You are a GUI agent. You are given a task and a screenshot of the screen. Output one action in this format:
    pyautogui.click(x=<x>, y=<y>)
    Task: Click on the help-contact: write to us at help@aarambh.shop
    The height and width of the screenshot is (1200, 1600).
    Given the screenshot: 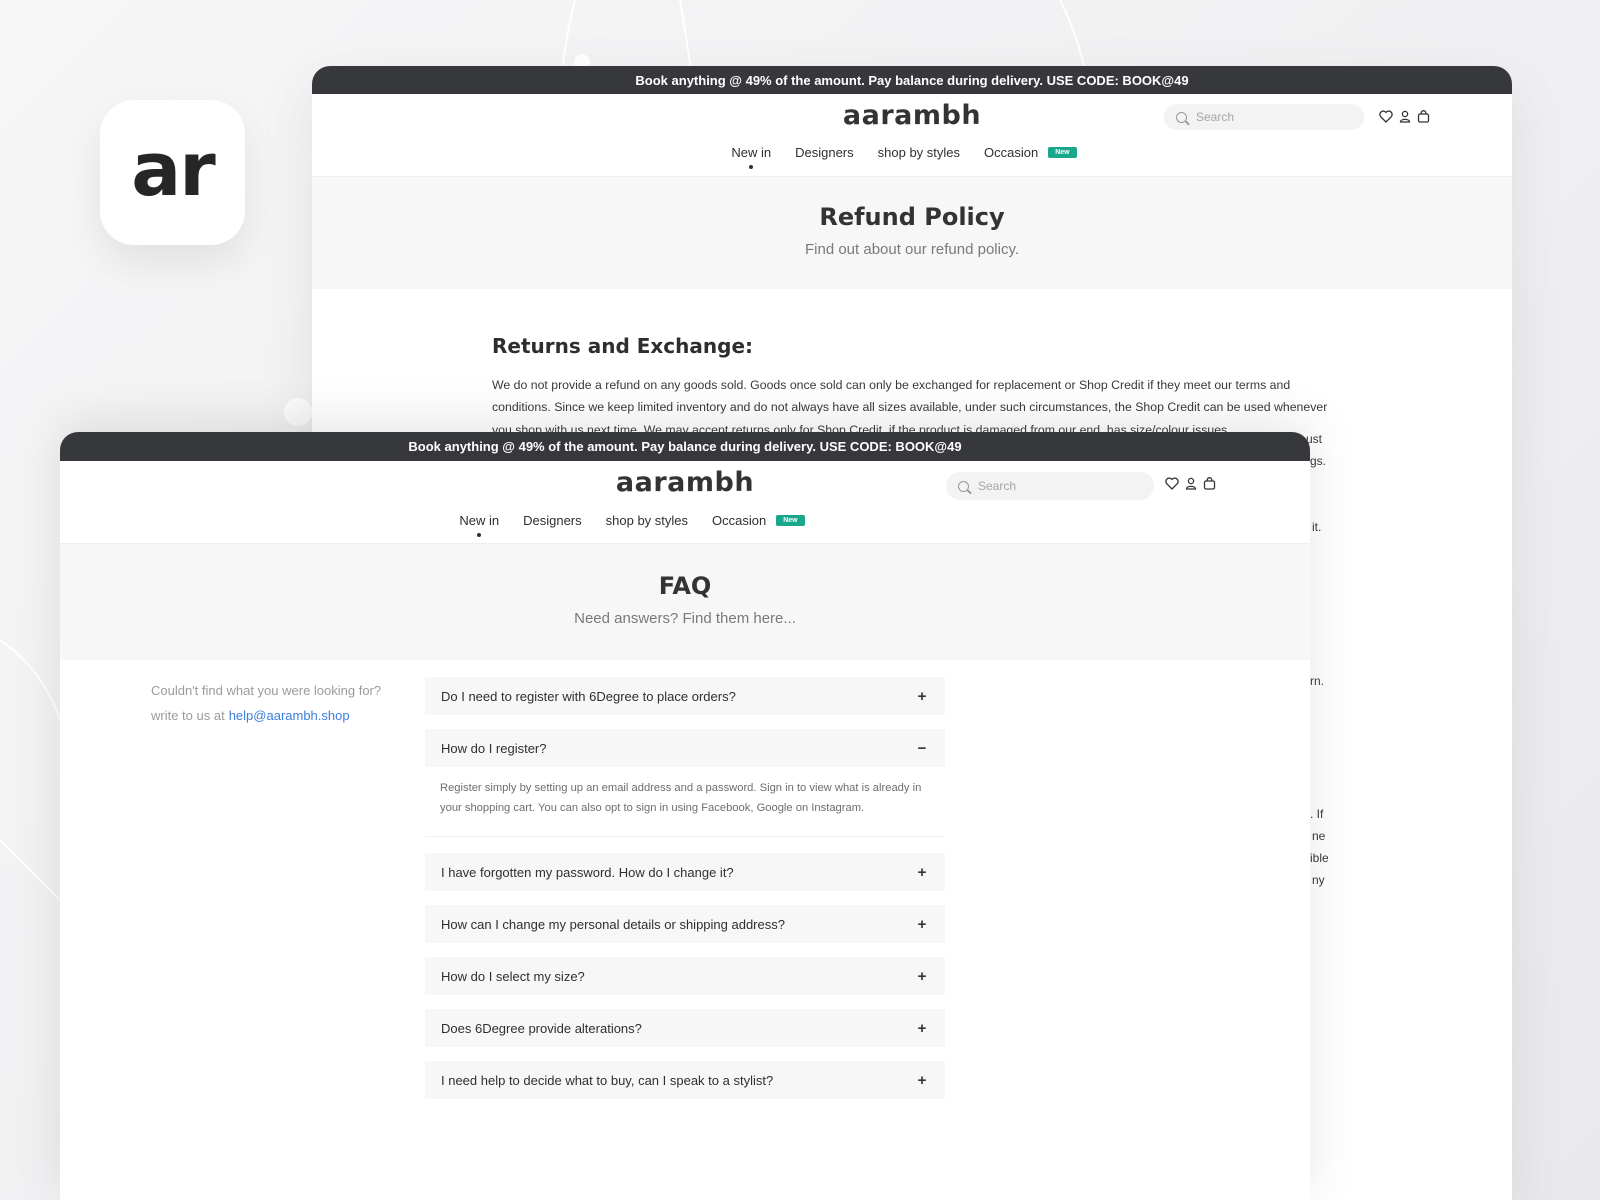 What is the action you would take?
    pyautogui.click(x=276, y=715)
    